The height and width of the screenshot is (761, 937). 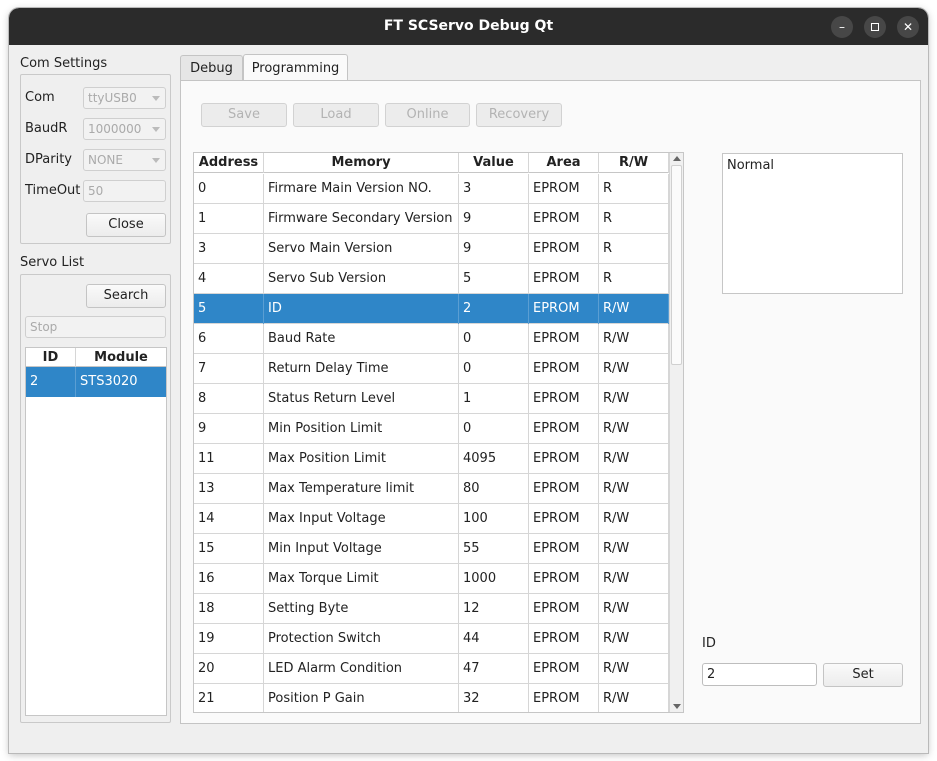 What do you see at coordinates (494, 219) in the screenshot?
I see `cell-value: 9` at bounding box center [494, 219].